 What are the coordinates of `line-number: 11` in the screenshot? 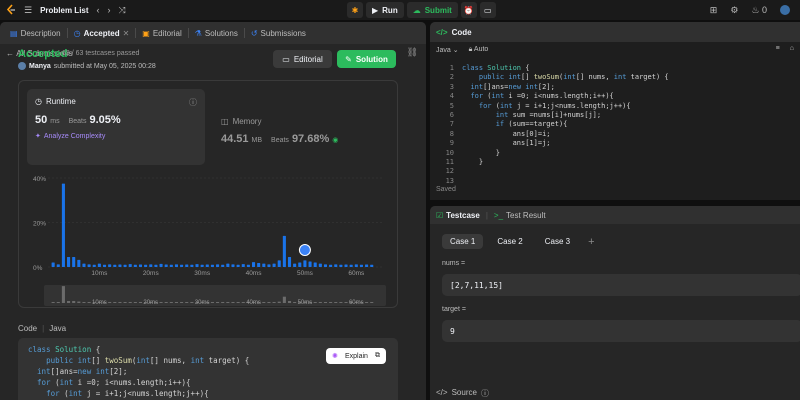 It's located at (449, 161).